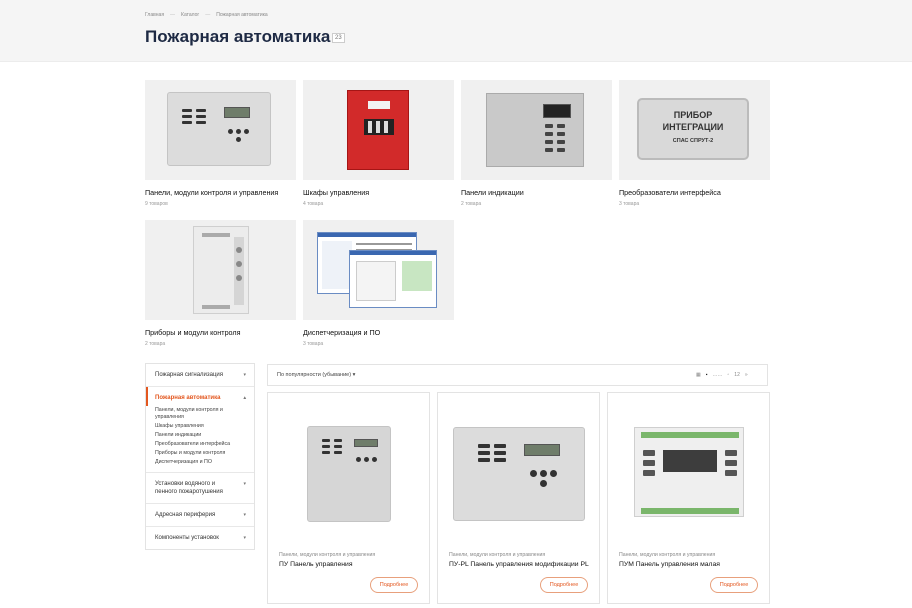  I want to click on category-title: Преобразователи интерфейса, so click(694, 192).